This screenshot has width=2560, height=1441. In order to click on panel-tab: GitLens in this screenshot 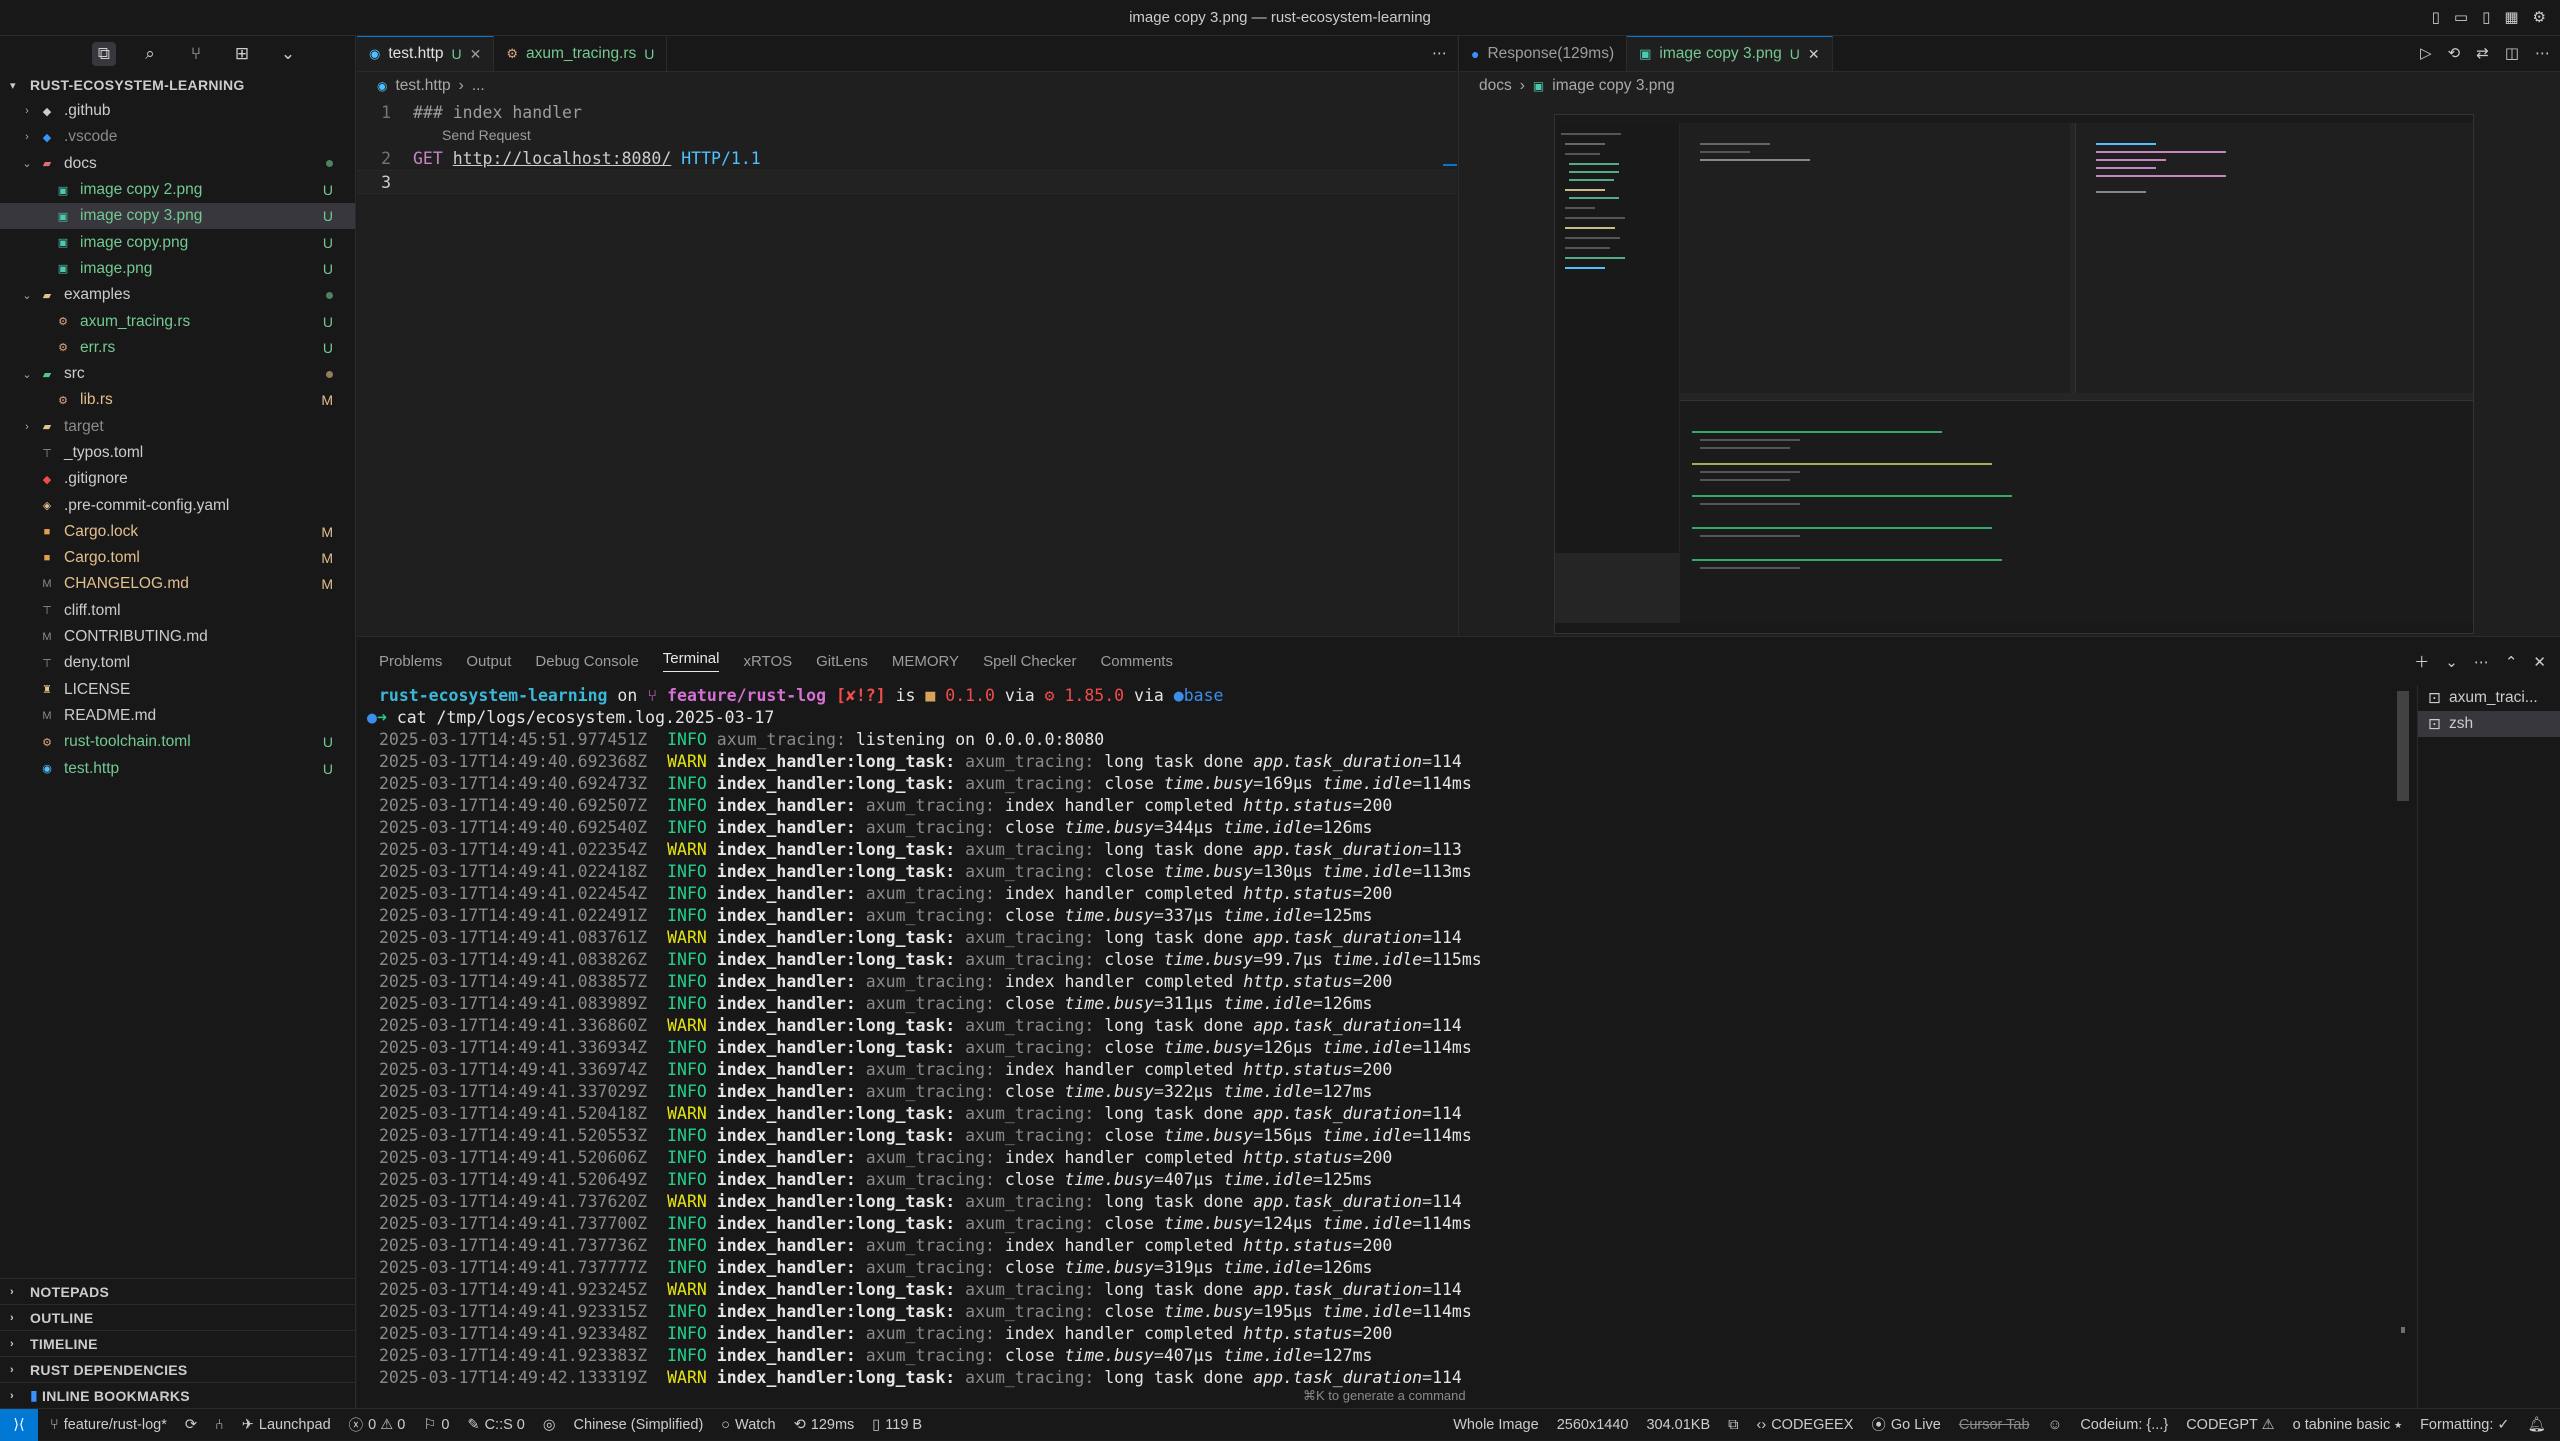, I will do `click(842, 661)`.